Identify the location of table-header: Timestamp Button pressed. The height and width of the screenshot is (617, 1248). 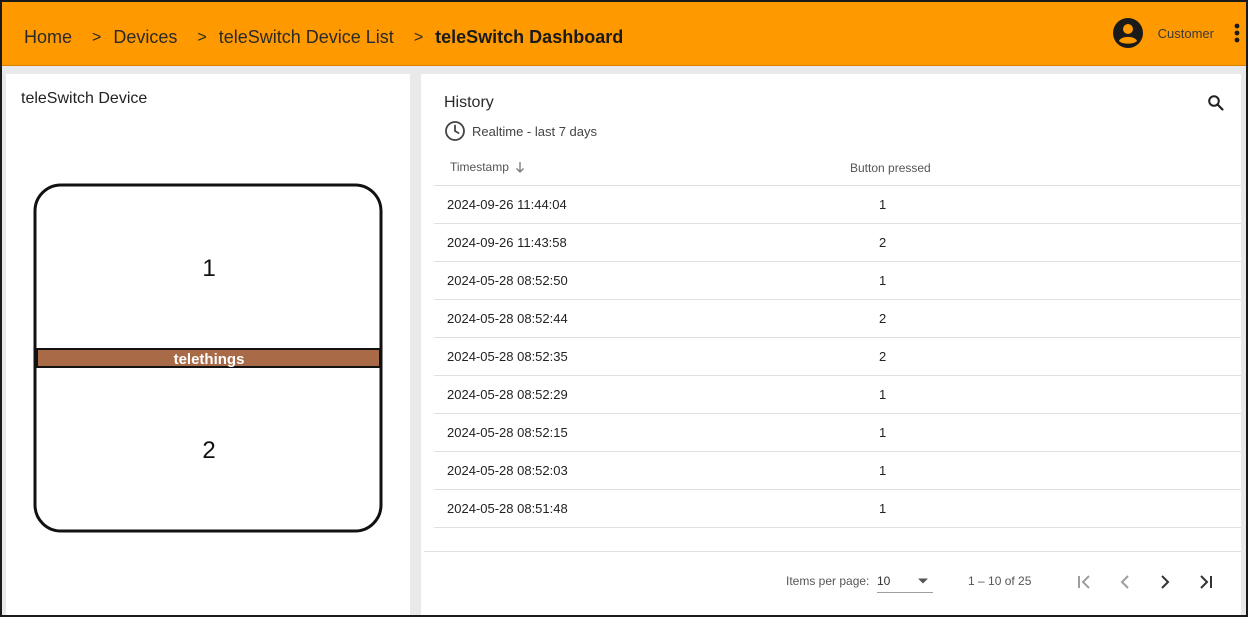
(837, 170).